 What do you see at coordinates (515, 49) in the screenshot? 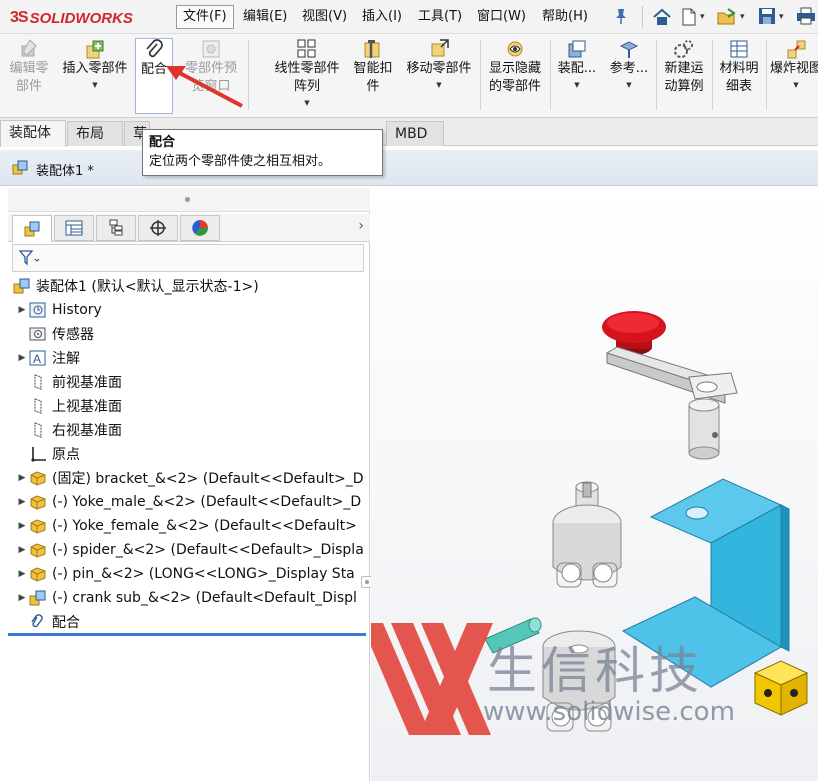
I see `show-hidden-icon` at bounding box center [515, 49].